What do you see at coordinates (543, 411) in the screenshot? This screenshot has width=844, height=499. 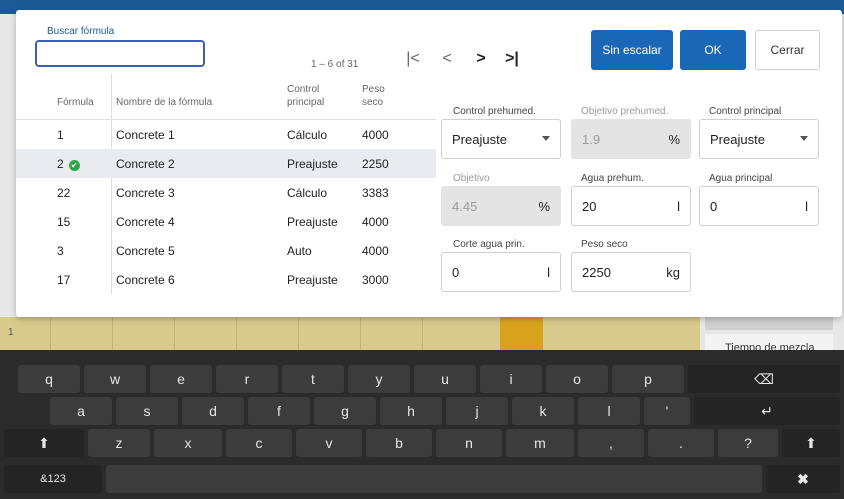 I see `key-k: k` at bounding box center [543, 411].